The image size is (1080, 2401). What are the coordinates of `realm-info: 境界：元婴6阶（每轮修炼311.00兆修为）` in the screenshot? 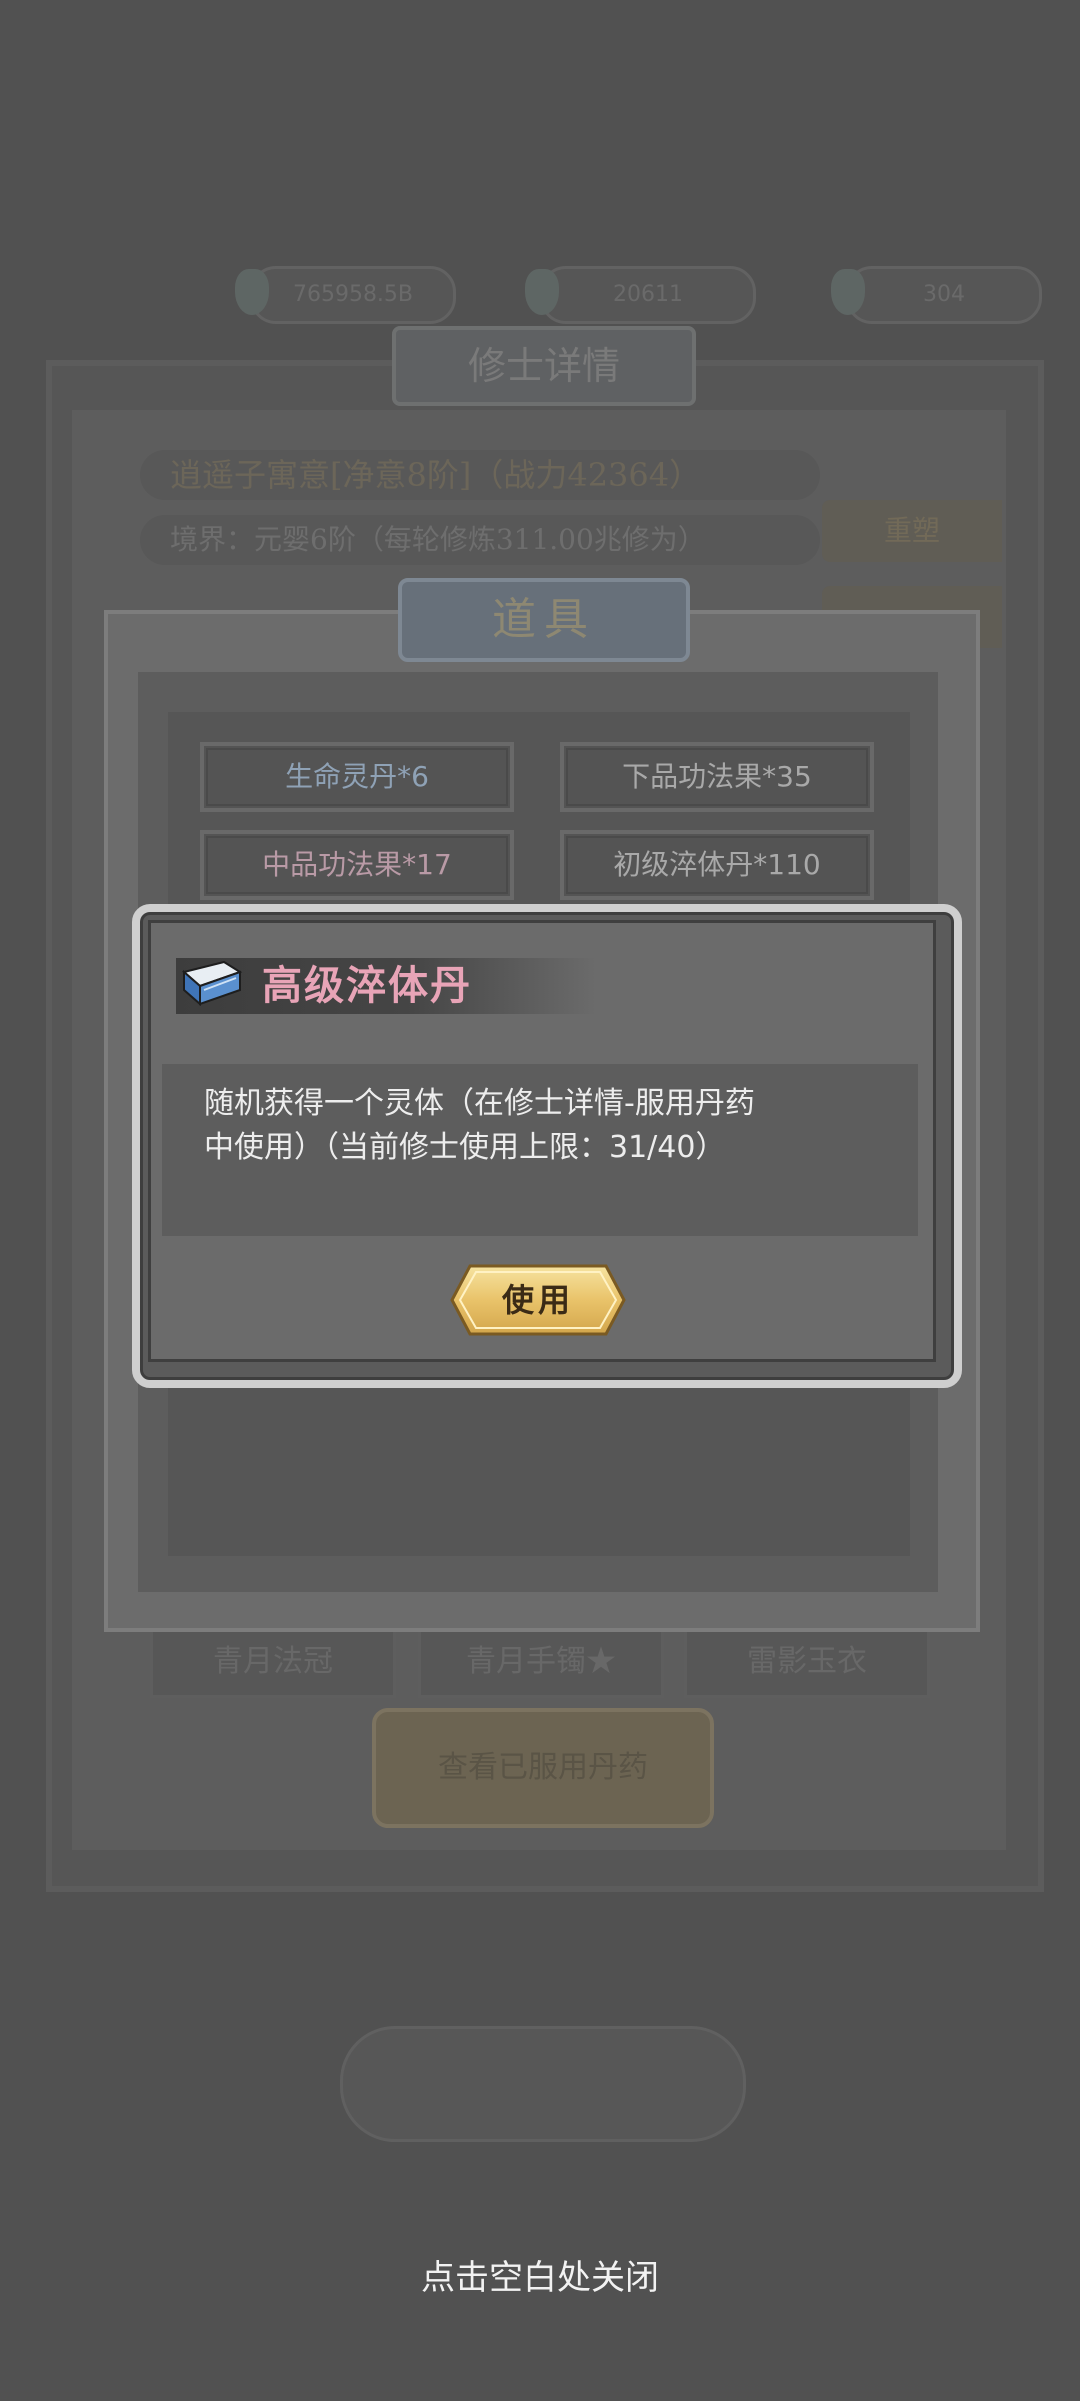 It's located at (480, 540).